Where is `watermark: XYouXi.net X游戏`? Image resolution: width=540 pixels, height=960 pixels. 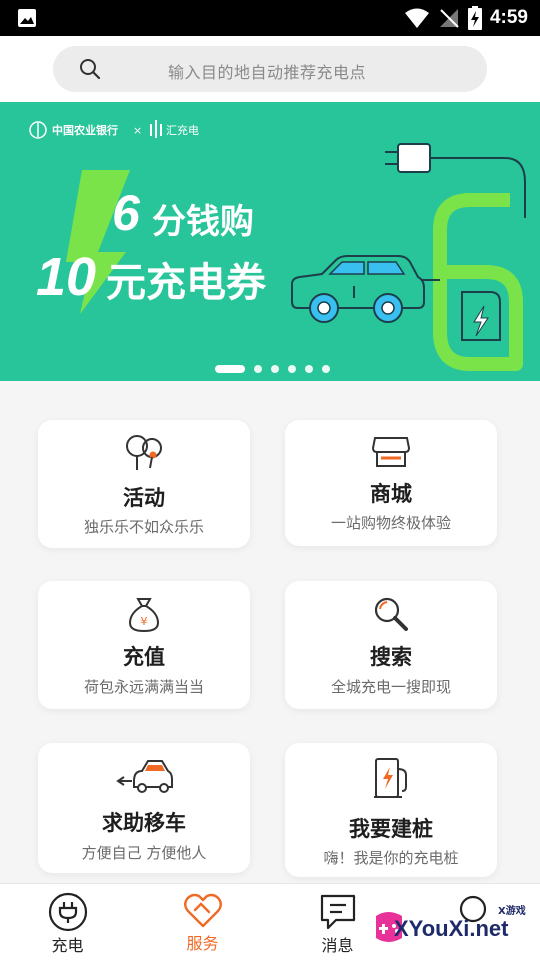
watermark: XYouXi.net X游戏 is located at coordinates (456, 926).